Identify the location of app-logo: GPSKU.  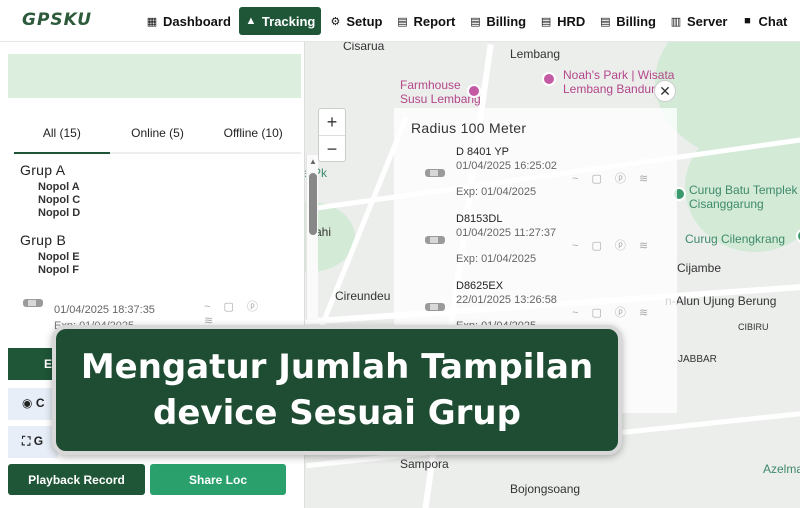
(57, 20).